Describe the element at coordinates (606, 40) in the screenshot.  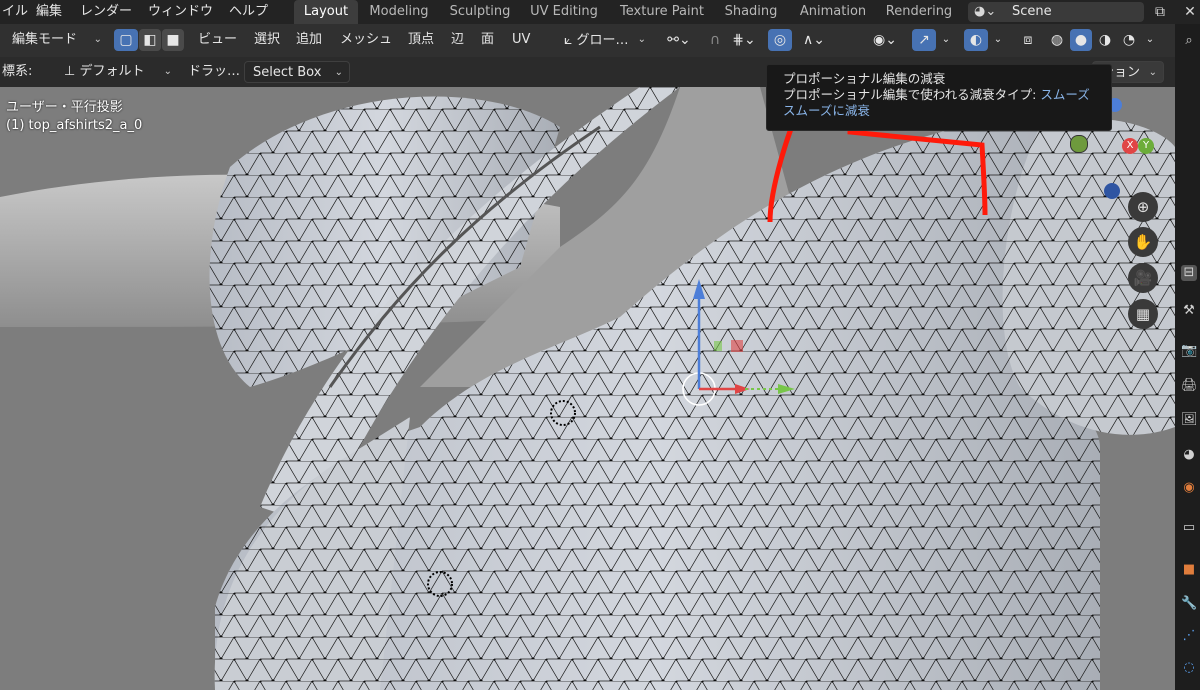
I see `pivot-dropdown: ⟀ グロー… ⌄` at that location.